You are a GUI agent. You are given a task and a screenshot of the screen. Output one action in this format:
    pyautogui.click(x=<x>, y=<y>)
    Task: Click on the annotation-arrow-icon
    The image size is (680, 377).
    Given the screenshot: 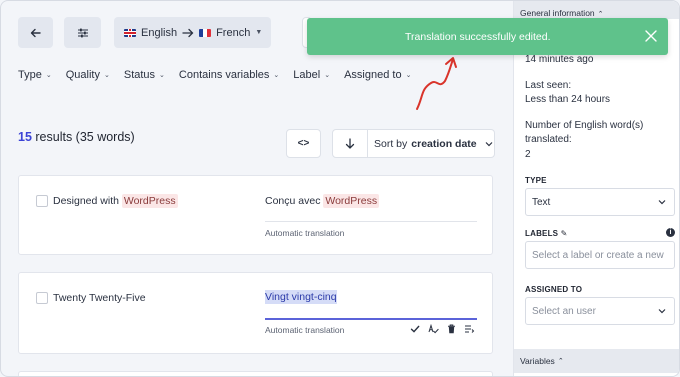 What is the action you would take?
    pyautogui.click(x=436, y=83)
    